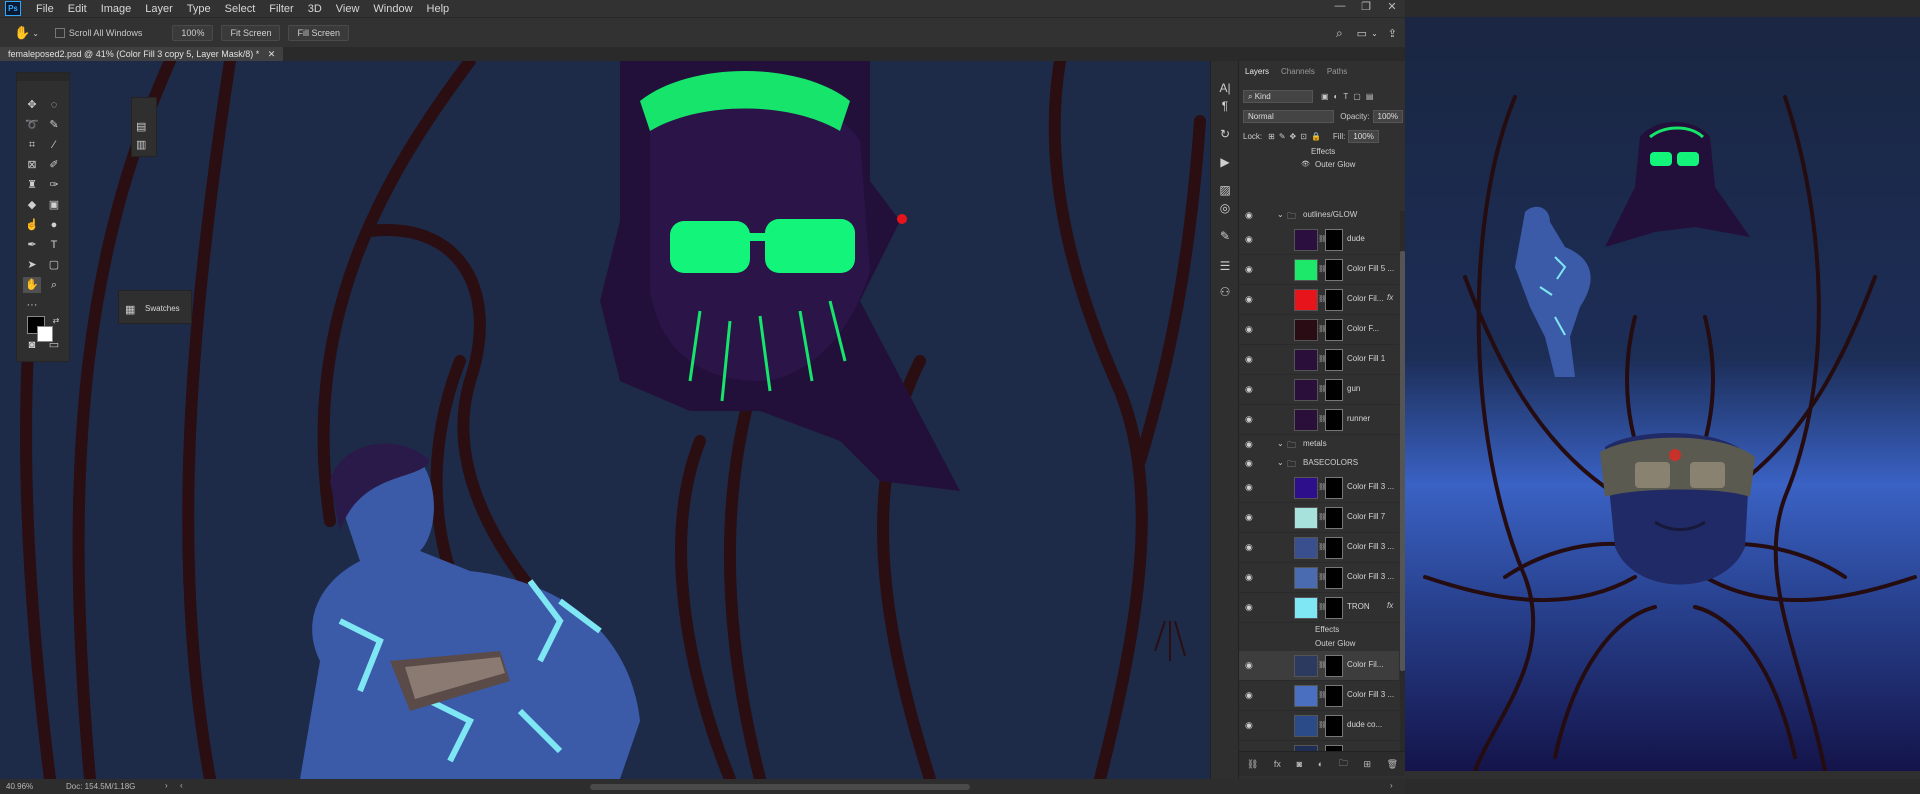 This screenshot has height=794, width=1920. Describe the element at coordinates (141, 126) in the screenshot. I see `properties-icon: ▤` at that location.